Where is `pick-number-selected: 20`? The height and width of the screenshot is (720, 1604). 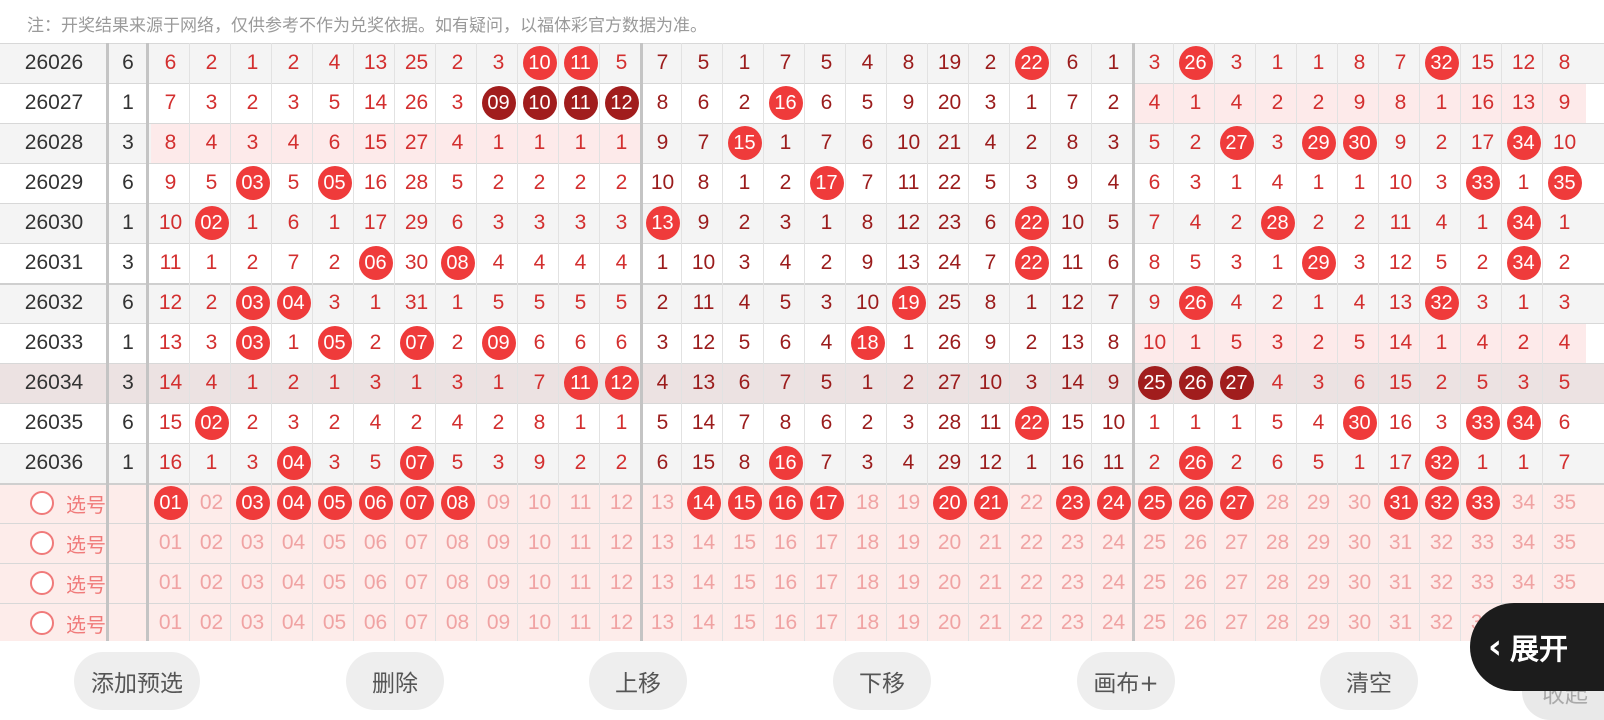 pick-number-selected: 20 is located at coordinates (949, 503).